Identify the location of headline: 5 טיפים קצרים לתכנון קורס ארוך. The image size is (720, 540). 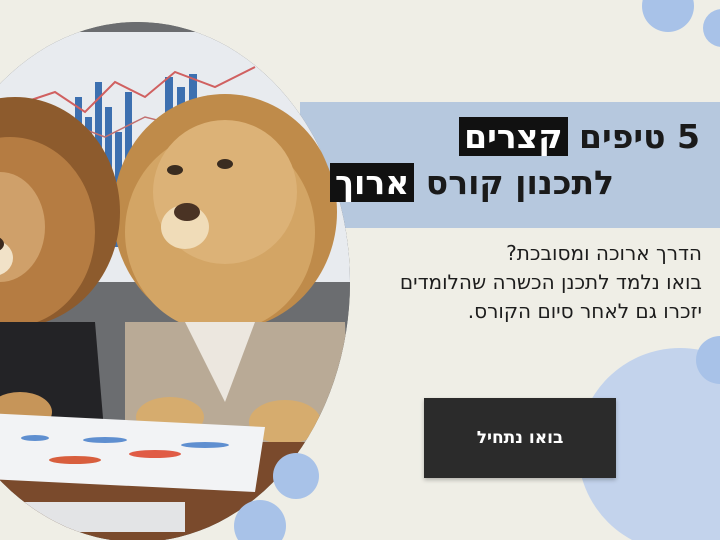
(510, 160).